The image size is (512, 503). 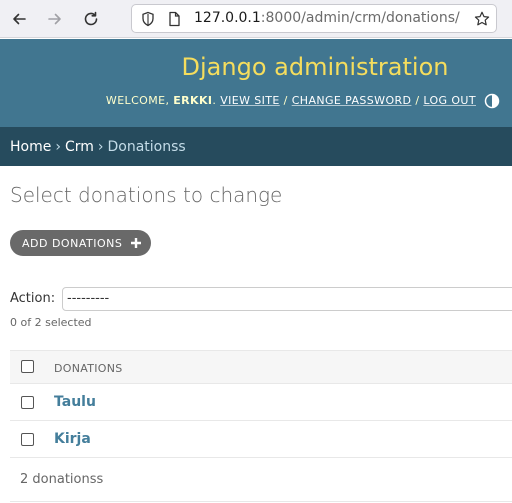 I want to click on breadcrumb: Home › Crm › Donationss, so click(x=256, y=146).